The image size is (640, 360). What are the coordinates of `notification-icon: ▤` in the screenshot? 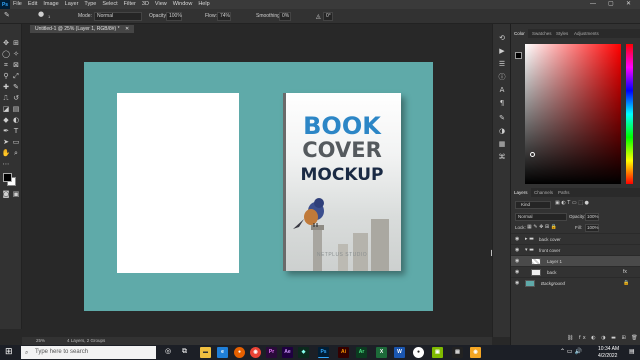 It's located at (632, 351).